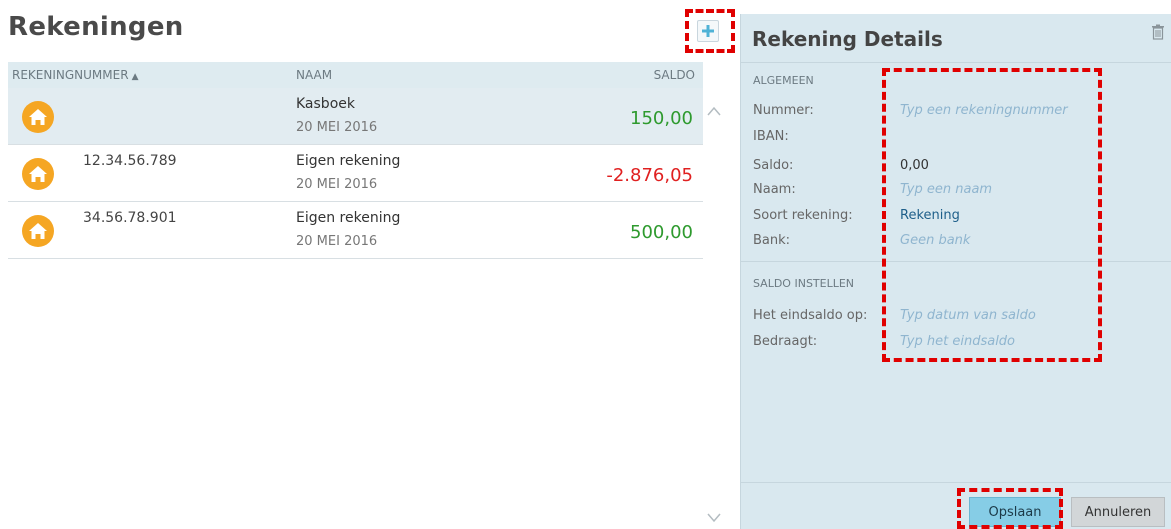 The height and width of the screenshot is (529, 1171). Describe the element at coordinates (803, 215) in the screenshot. I see `soort-rekening-label: Soort rekening:` at that location.